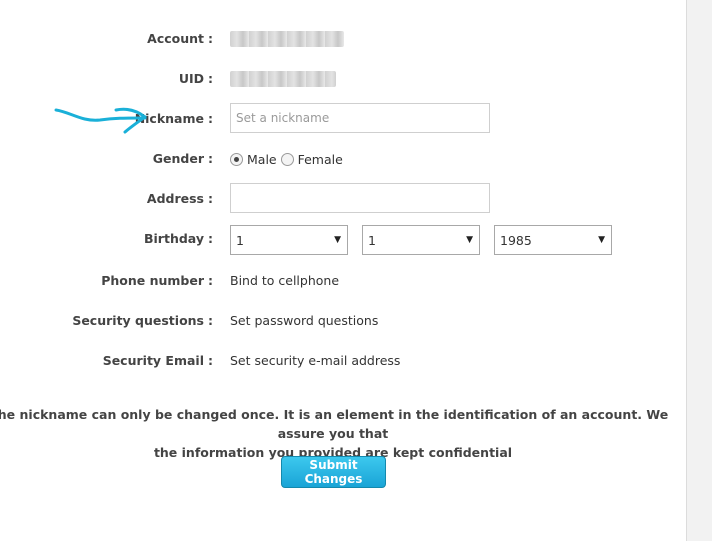 The height and width of the screenshot is (541, 712). What do you see at coordinates (287, 39) in the screenshot?
I see `account-value-redacted` at bounding box center [287, 39].